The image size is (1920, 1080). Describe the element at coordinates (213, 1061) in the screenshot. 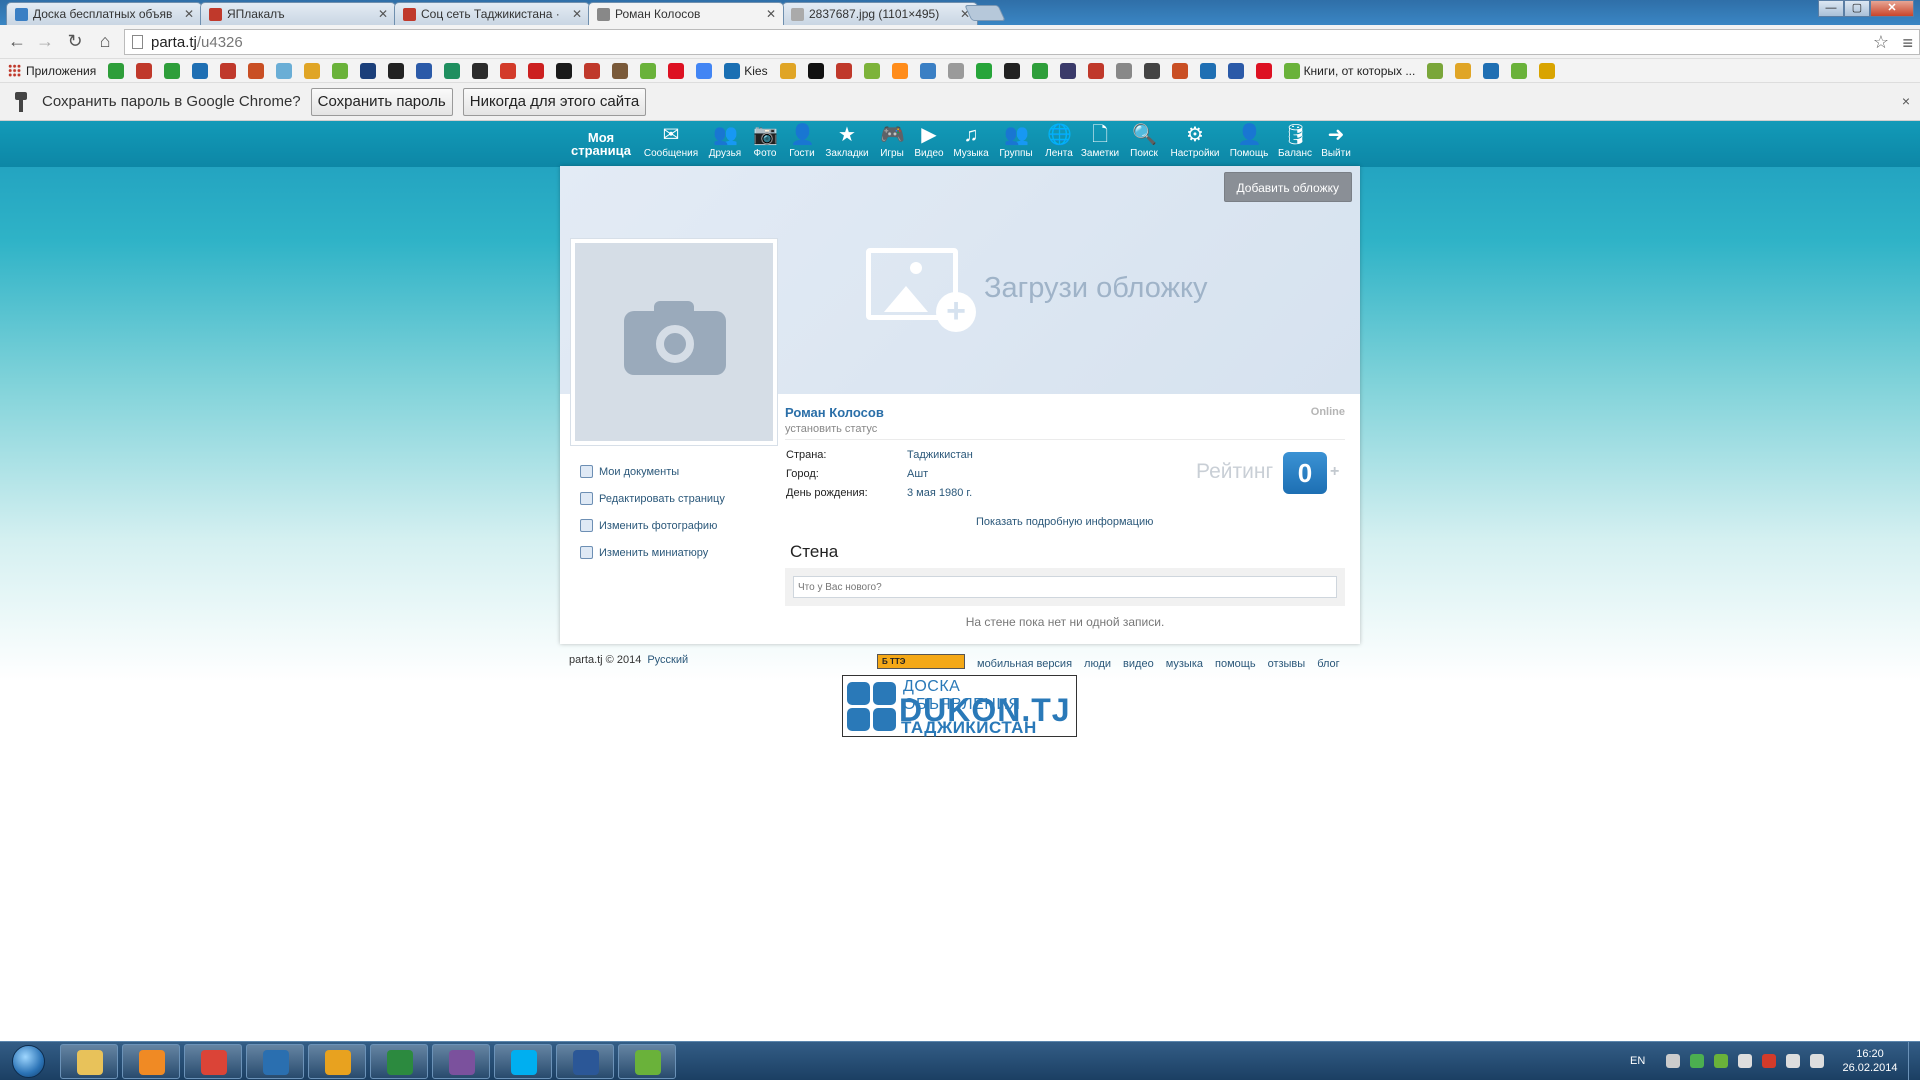

I see `taskbar-chrome` at that location.